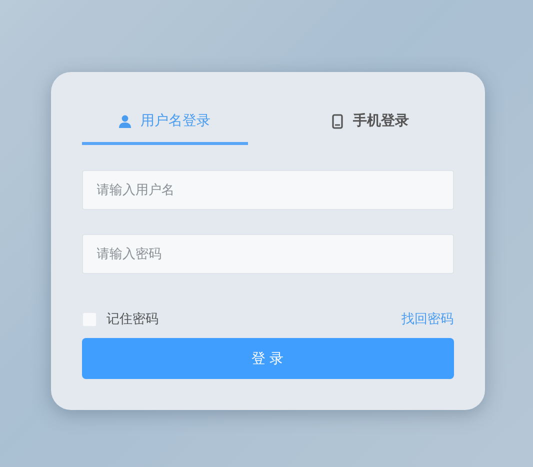 The image size is (533, 467). What do you see at coordinates (371, 122) in the screenshot?
I see `login-tab: 手机登录` at bounding box center [371, 122].